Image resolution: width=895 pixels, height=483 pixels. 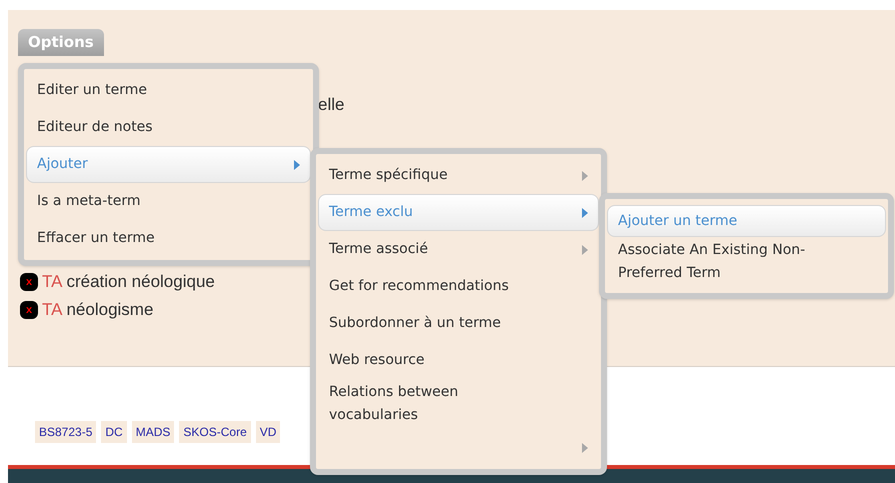 I want to click on menu-item: Editeur de notes, so click(x=168, y=127).